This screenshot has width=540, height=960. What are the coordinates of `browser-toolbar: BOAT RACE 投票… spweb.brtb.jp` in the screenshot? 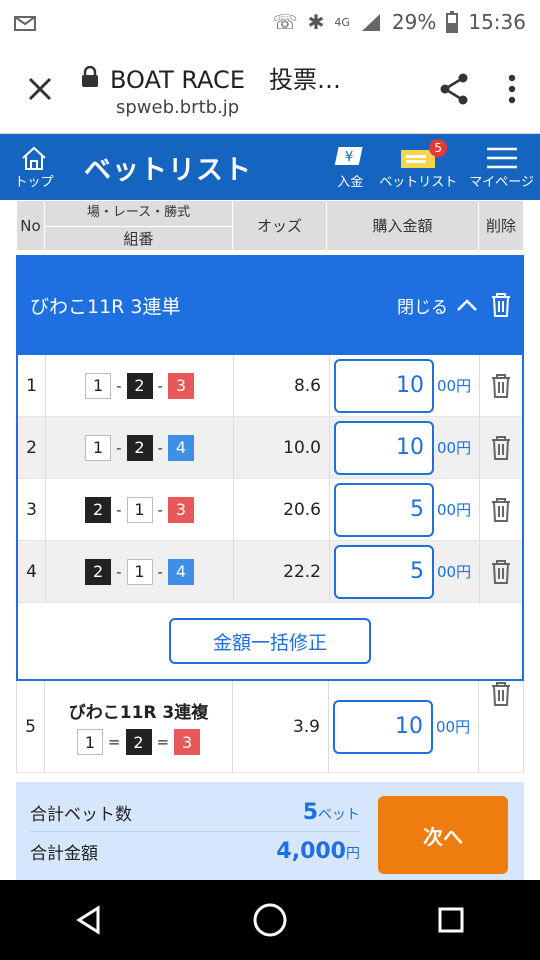 It's located at (270, 89).